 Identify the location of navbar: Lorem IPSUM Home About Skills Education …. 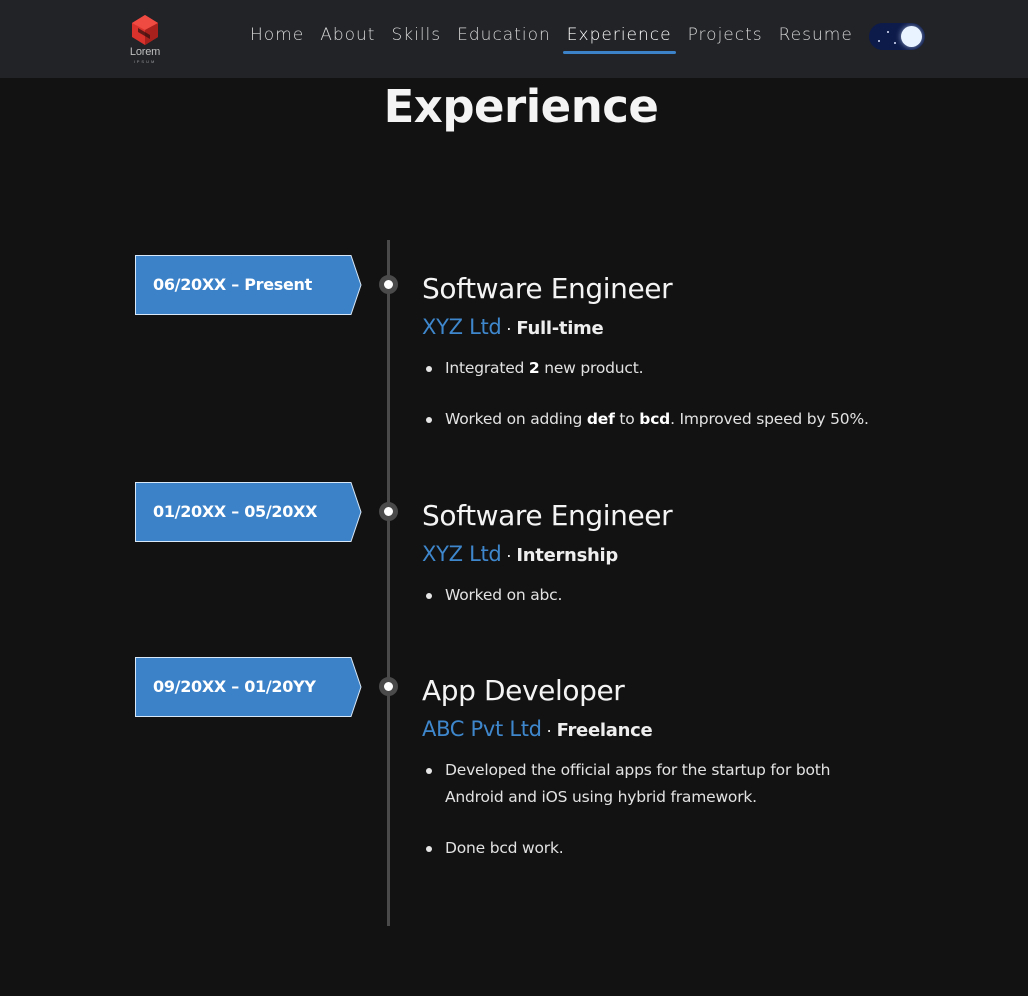
(514, 39).